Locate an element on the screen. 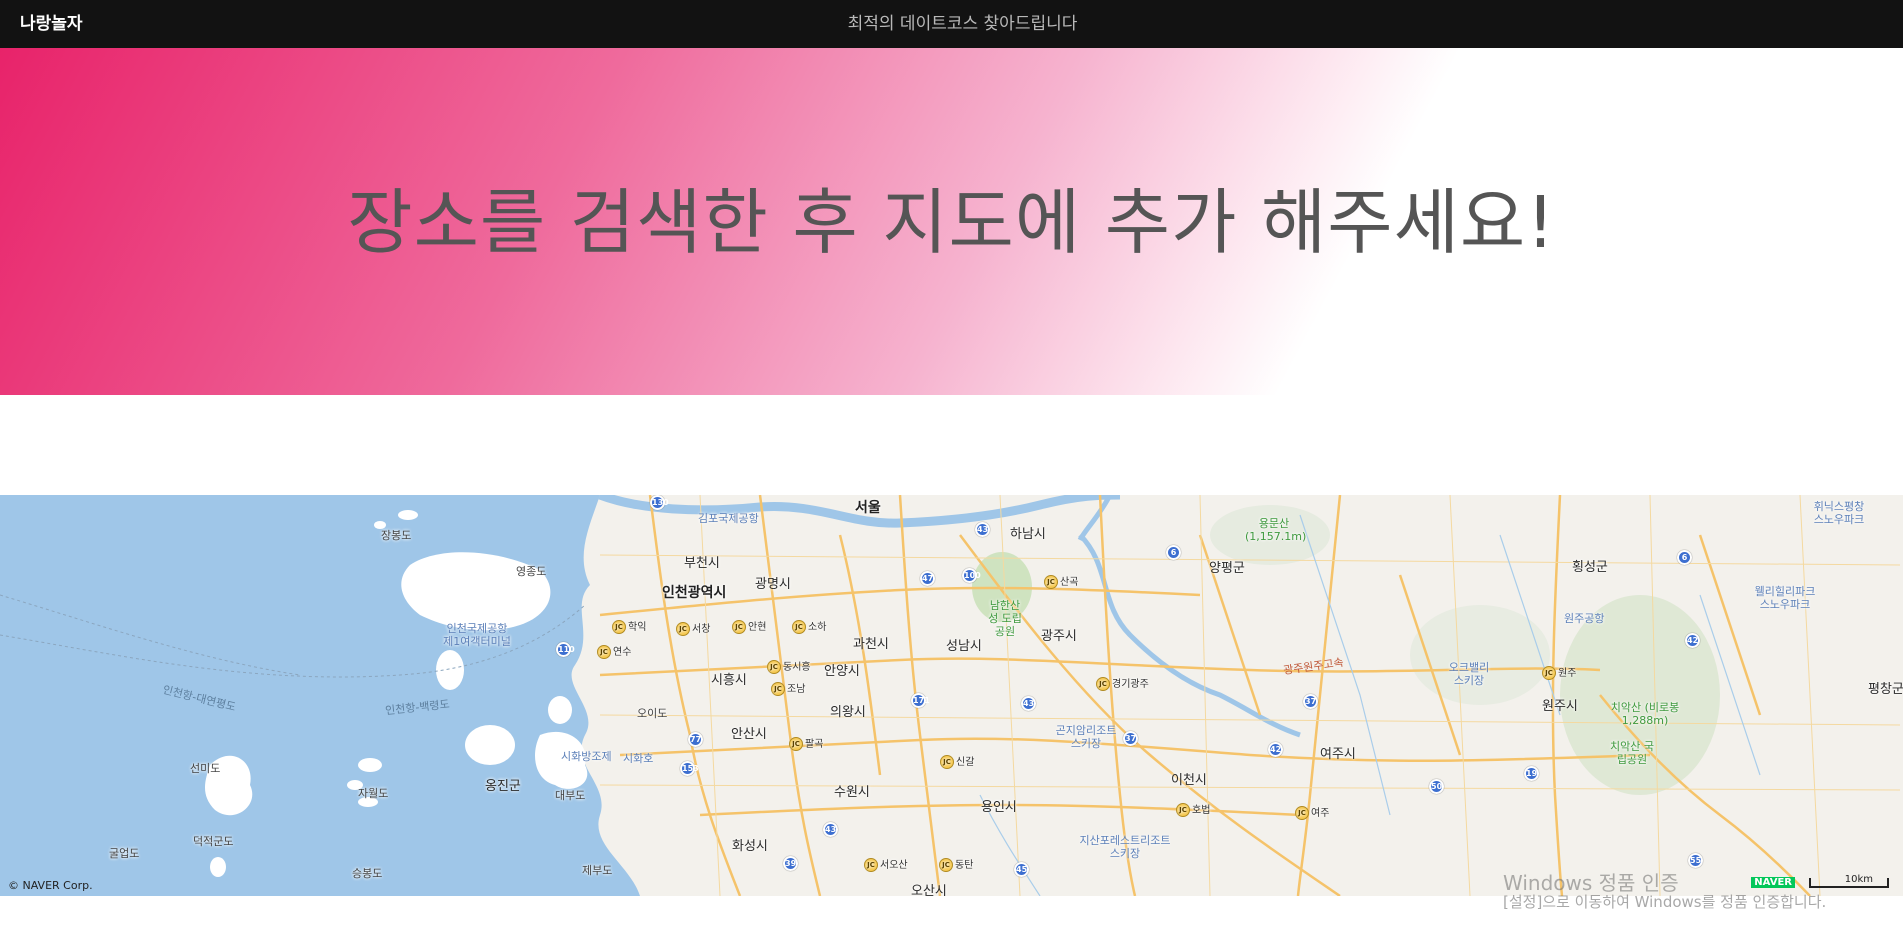  map-jc-dongsiheung: JC 동시흥 is located at coordinates (789, 666).